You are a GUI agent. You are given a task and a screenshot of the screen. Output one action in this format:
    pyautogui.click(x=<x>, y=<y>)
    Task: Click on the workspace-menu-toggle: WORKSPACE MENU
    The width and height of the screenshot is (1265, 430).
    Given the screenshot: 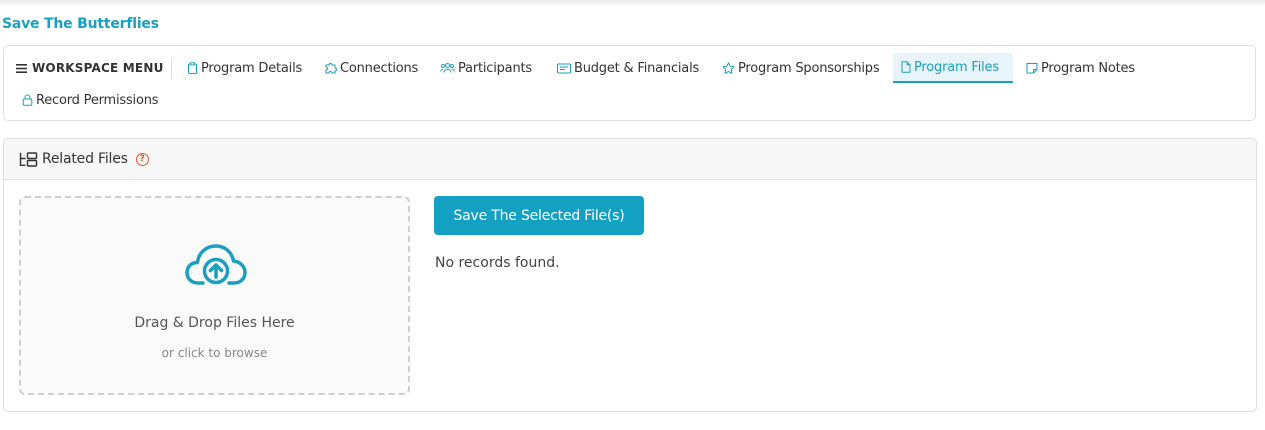 What is the action you would take?
    pyautogui.click(x=90, y=68)
    